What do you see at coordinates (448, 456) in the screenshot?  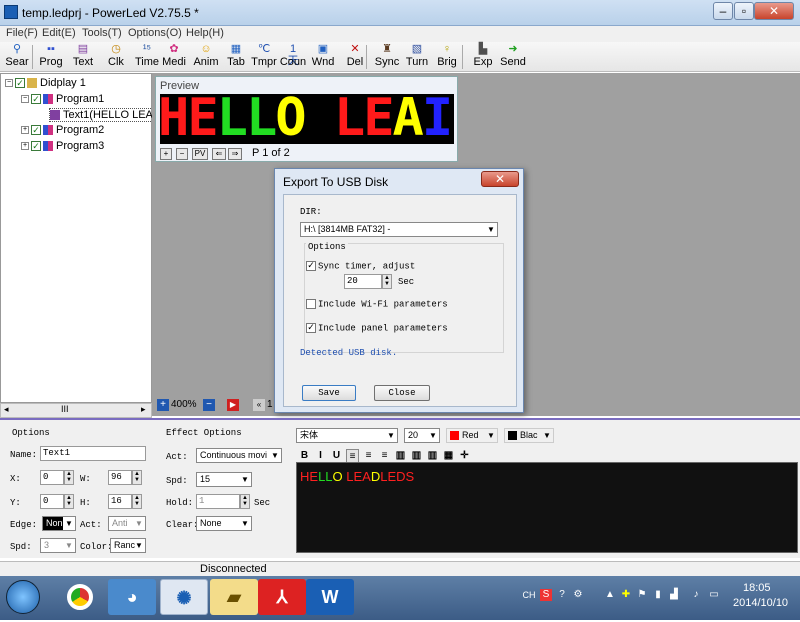 I see `grid-button: ▦` at bounding box center [448, 456].